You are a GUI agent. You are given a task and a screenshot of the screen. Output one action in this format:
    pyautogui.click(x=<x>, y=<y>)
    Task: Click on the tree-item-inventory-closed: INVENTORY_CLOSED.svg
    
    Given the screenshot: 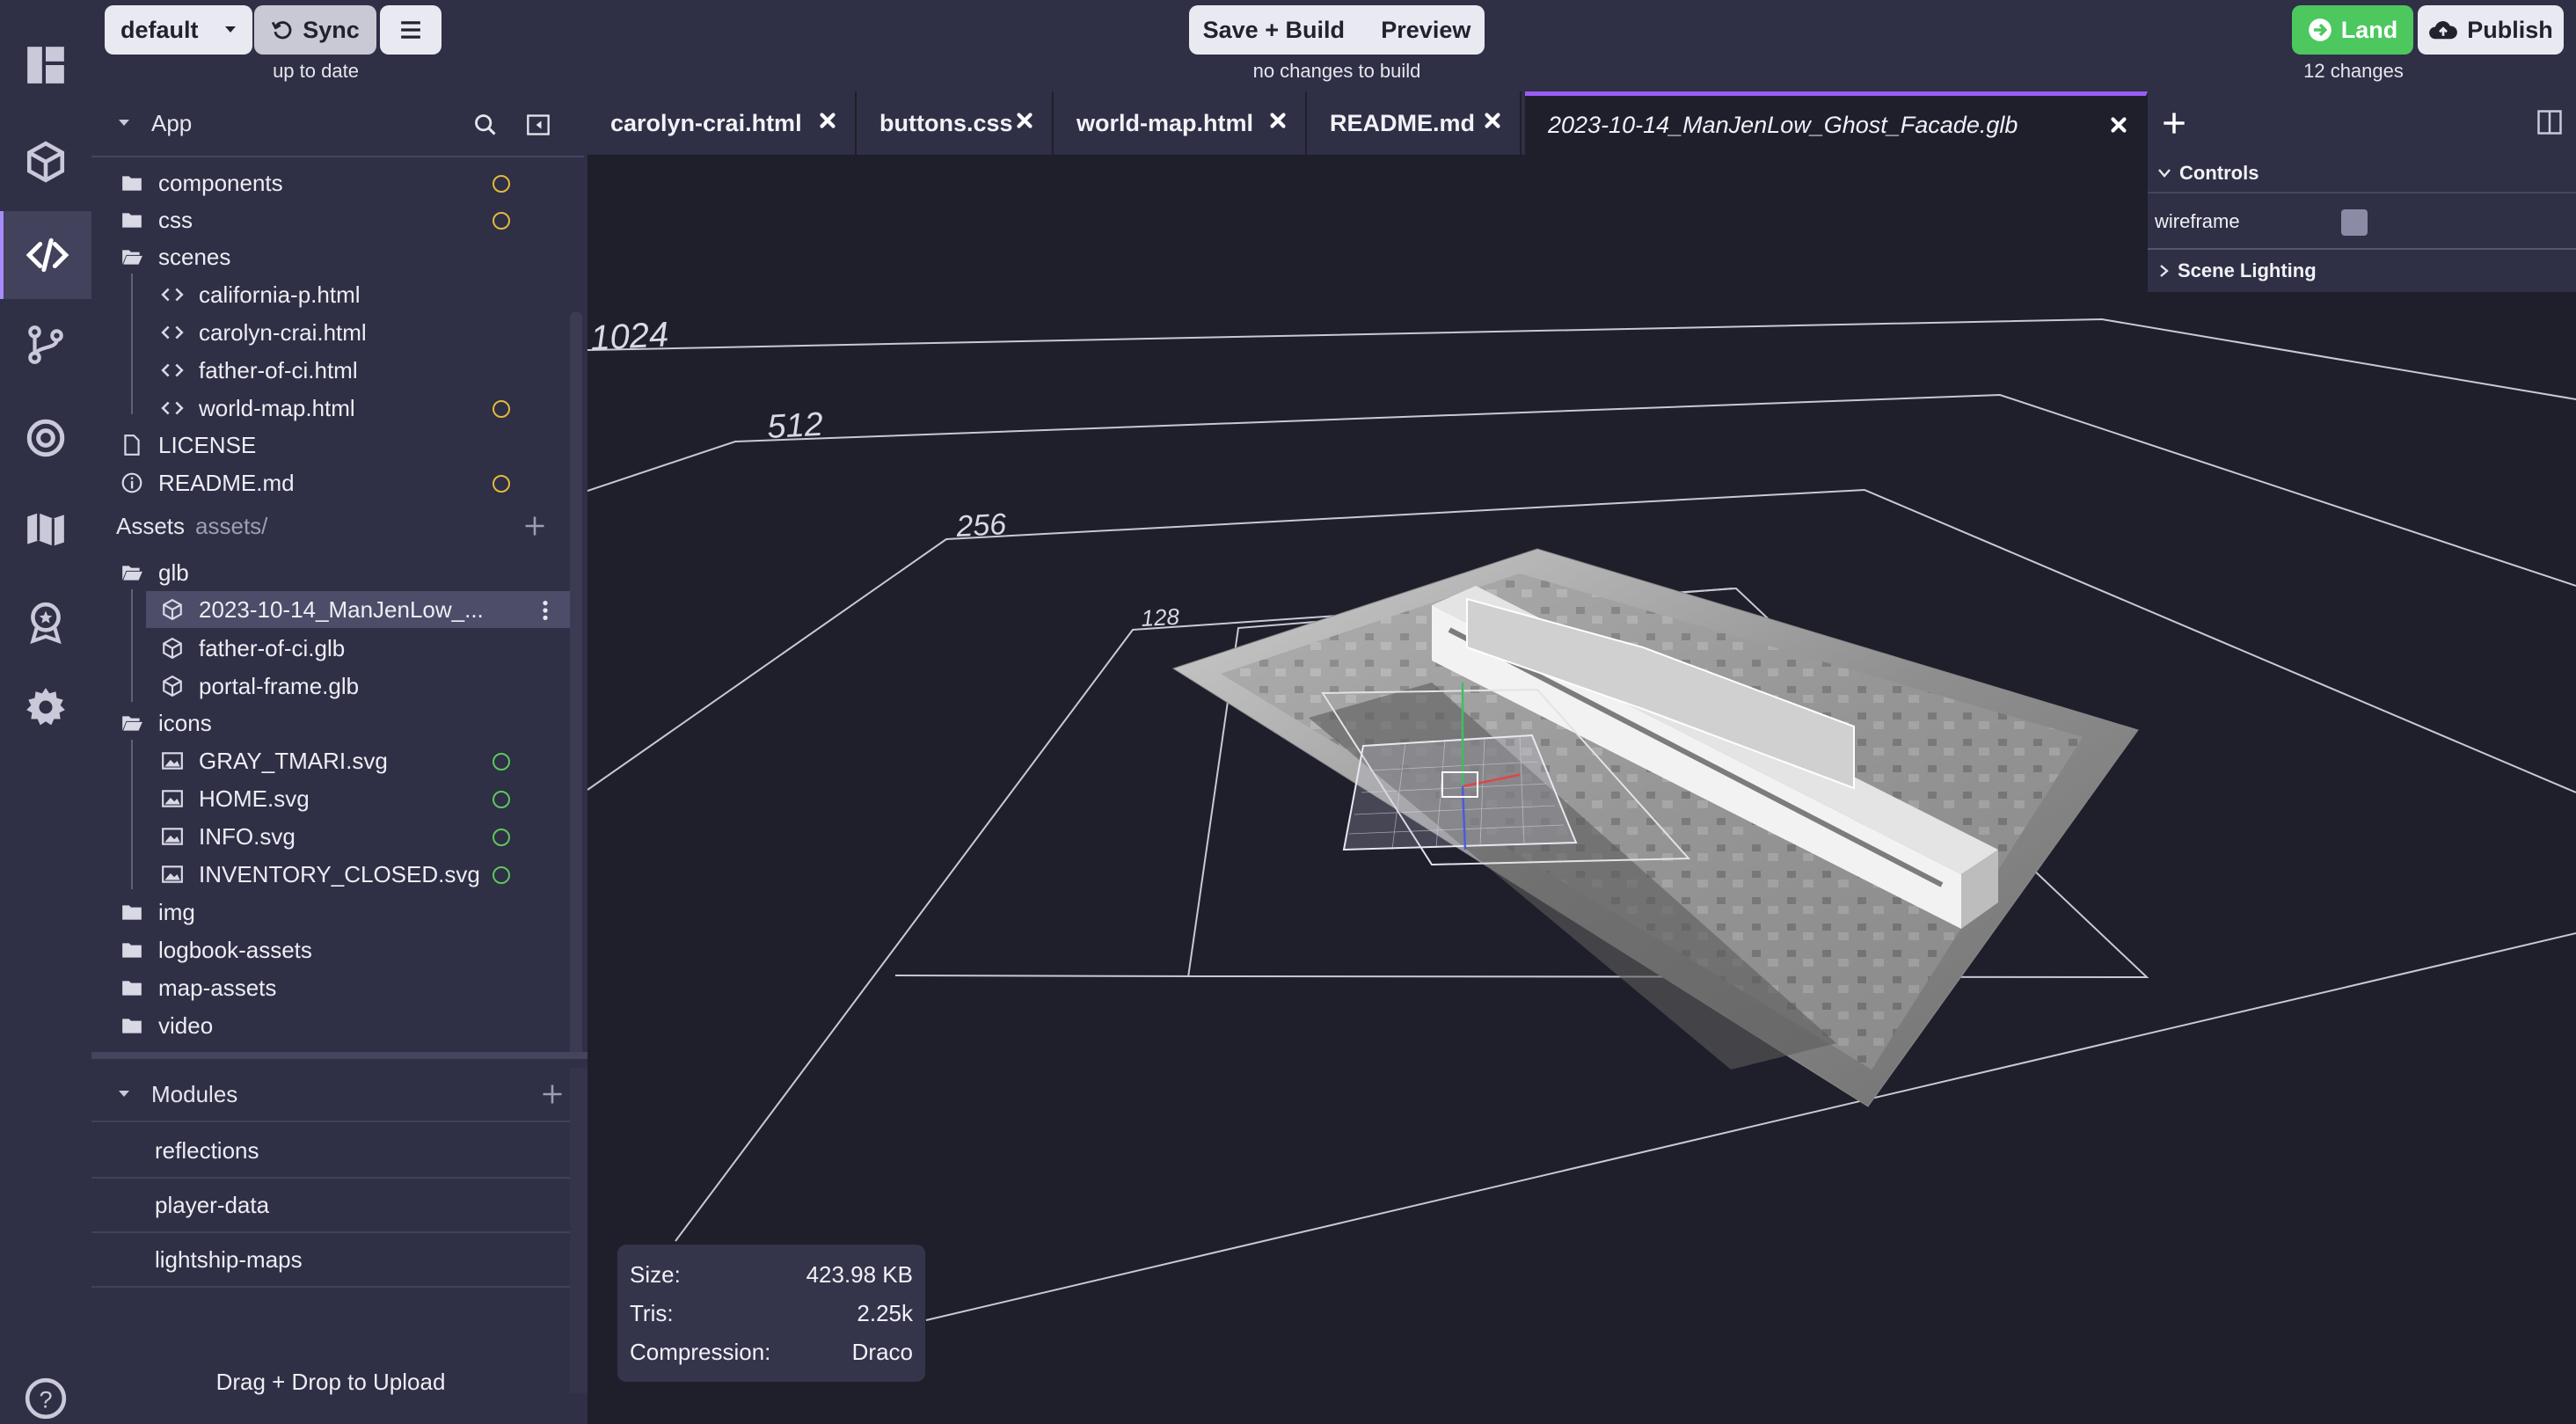 What is the action you would take?
    pyautogui.click(x=373, y=874)
    